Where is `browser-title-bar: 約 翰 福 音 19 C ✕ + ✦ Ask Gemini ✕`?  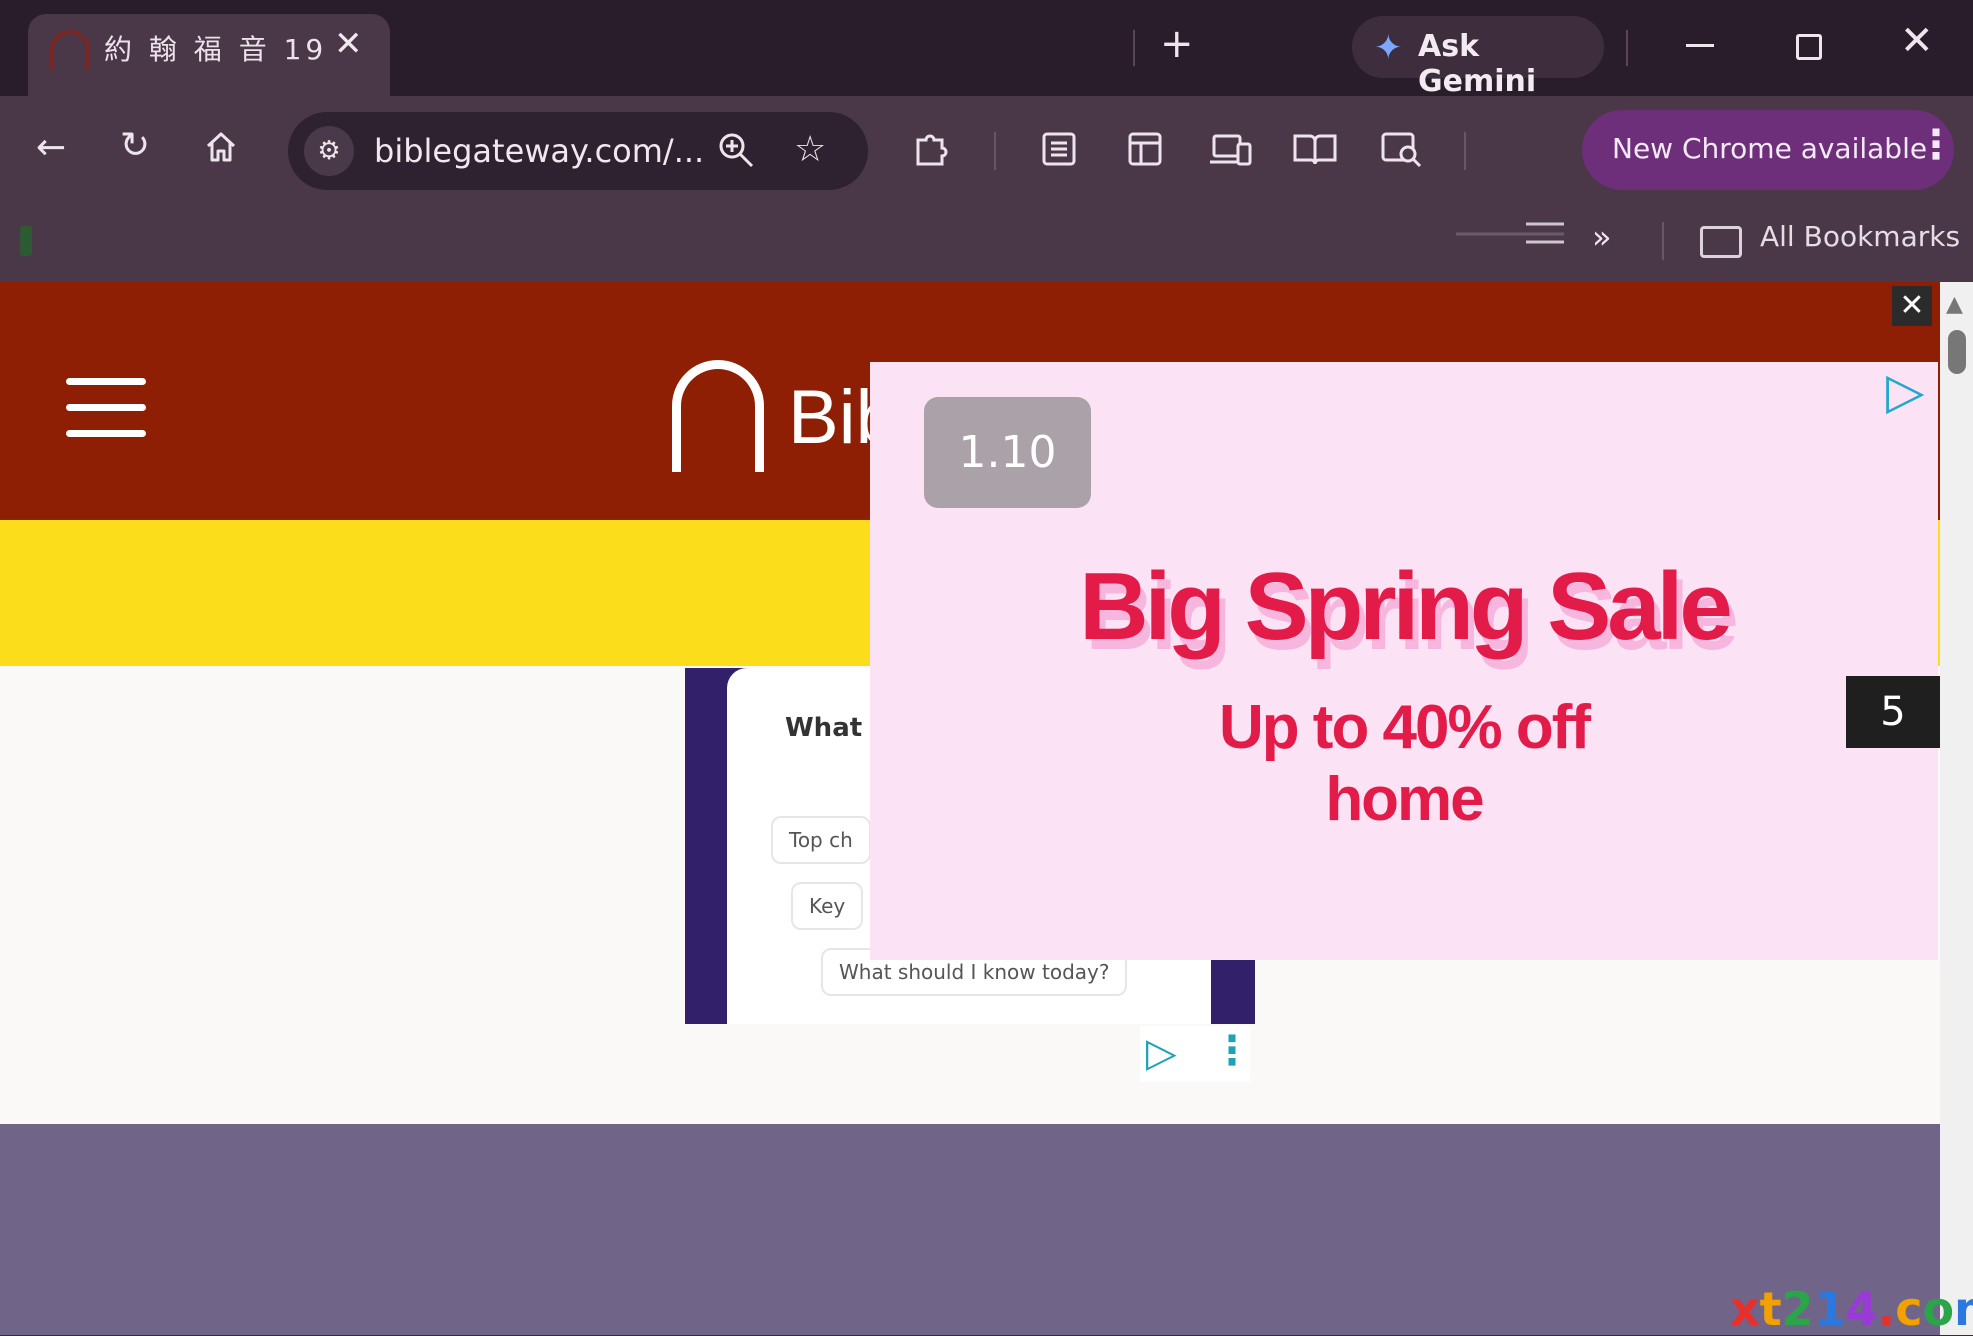 browser-title-bar: 約 翰 福 音 19 C ✕ + ✦ Ask Gemini ✕ is located at coordinates (986, 49).